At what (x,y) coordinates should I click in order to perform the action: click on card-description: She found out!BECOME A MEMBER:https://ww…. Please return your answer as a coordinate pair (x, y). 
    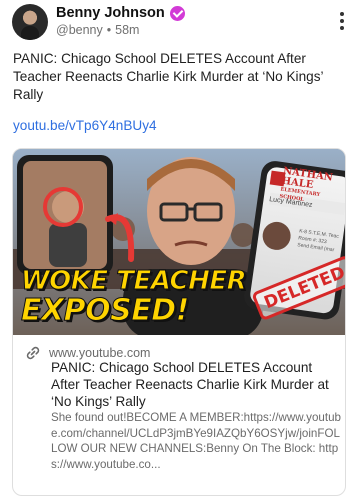
    Looking at the image, I should click on (196, 441).